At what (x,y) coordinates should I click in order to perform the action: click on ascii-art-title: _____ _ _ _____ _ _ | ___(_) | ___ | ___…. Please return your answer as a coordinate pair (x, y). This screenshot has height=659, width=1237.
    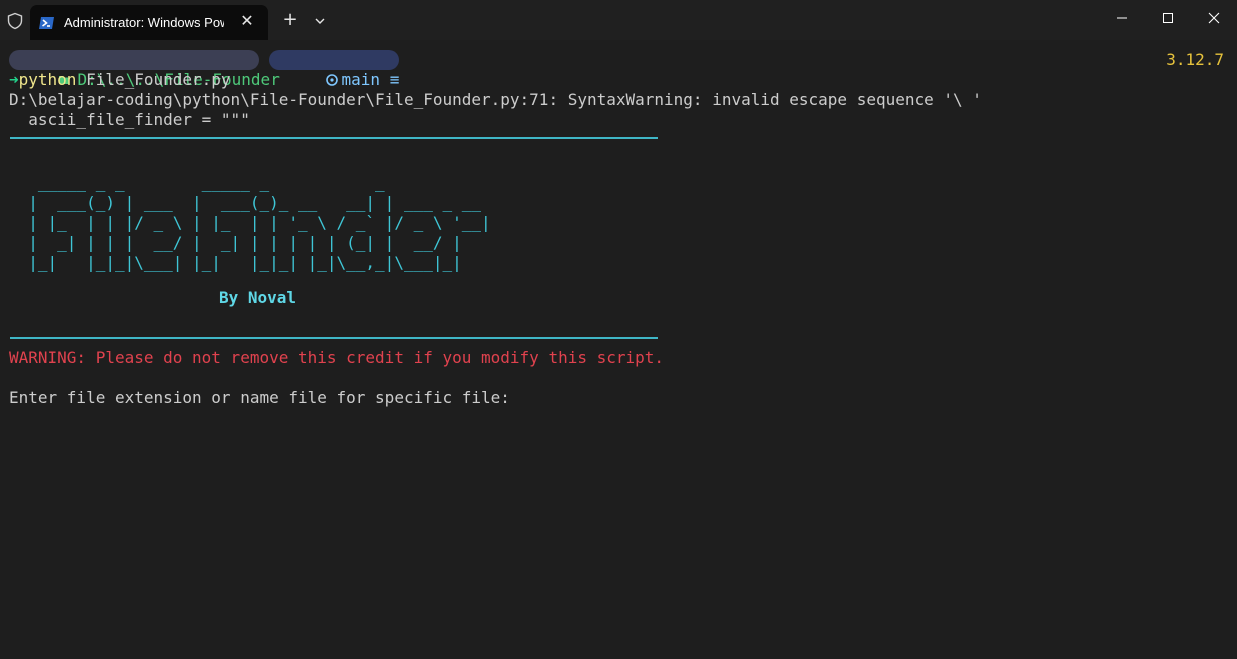
    Looking at the image, I should click on (259, 222).